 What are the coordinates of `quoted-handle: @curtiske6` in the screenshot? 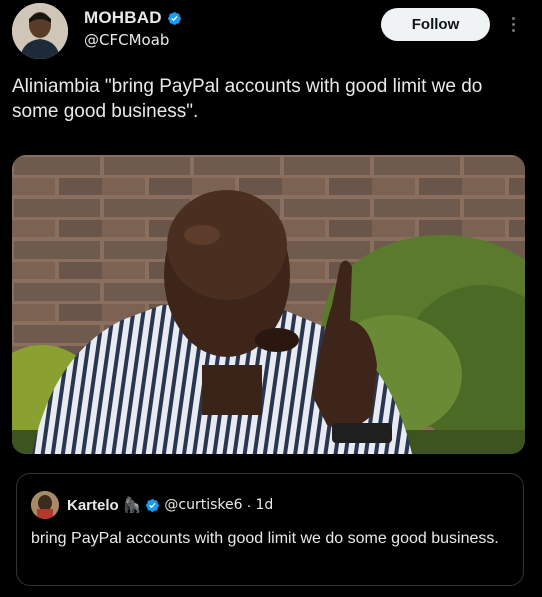 It's located at (203, 505).